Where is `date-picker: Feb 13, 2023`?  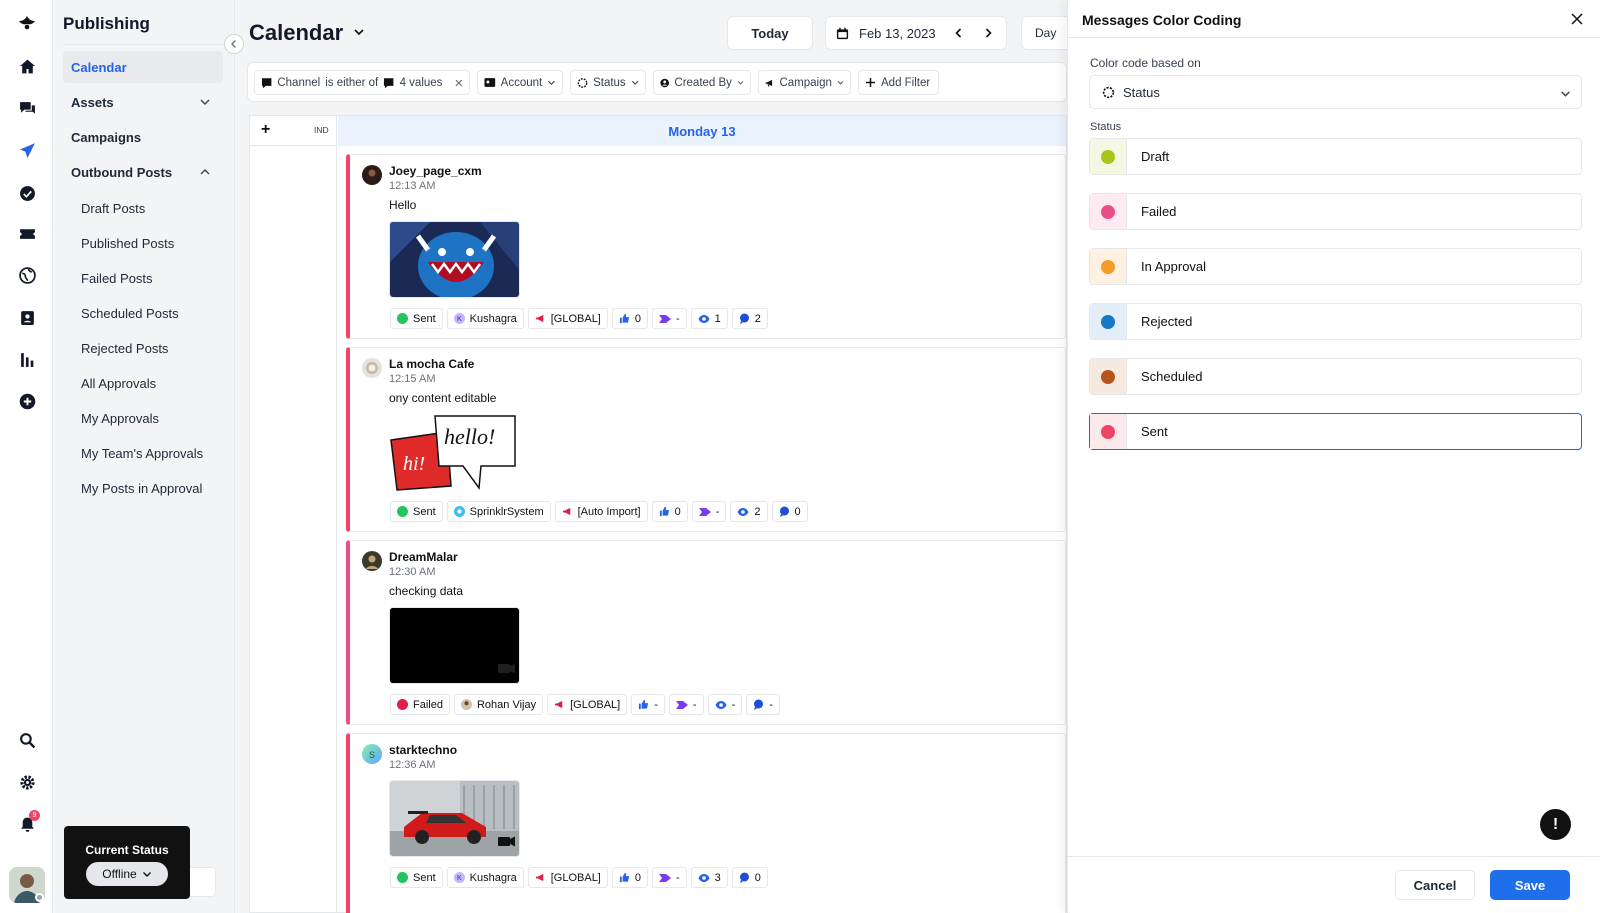
date-picker: Feb 13, 2023 is located at coordinates (916, 33).